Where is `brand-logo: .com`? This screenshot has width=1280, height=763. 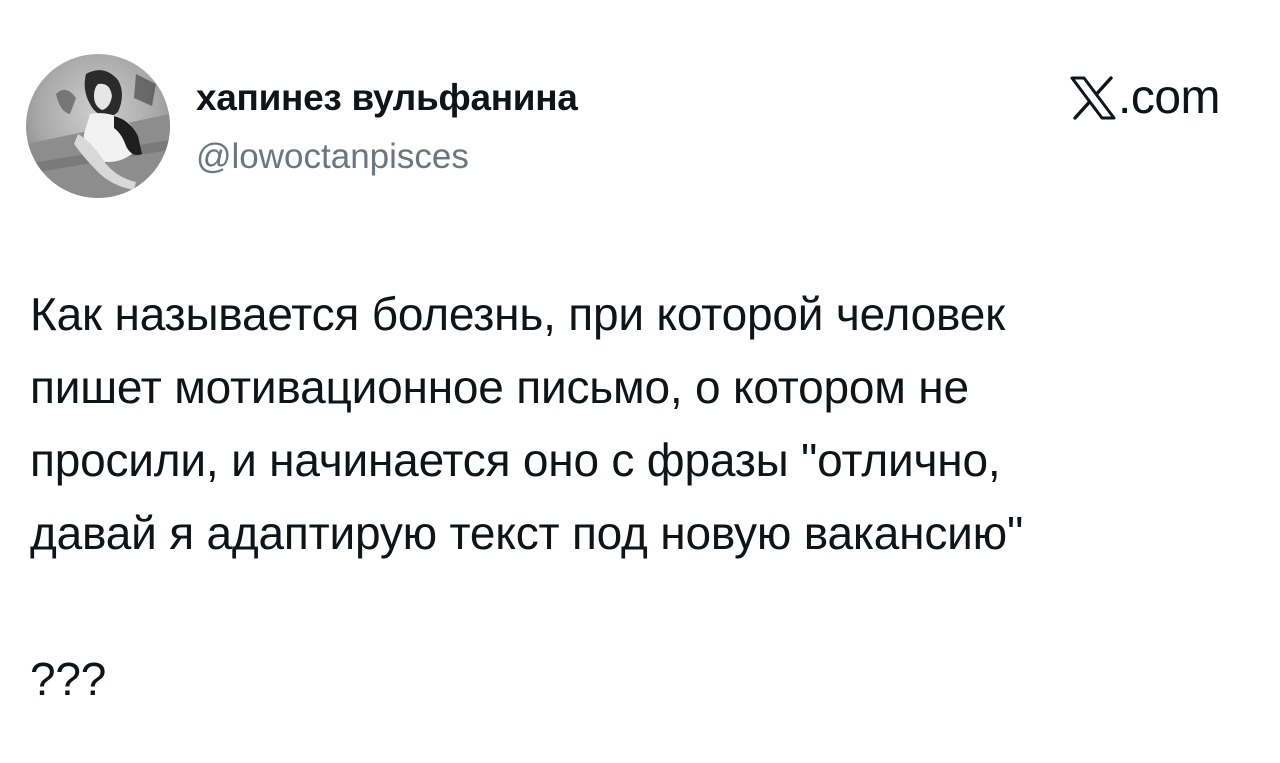
brand-logo: .com is located at coordinates (1145, 98).